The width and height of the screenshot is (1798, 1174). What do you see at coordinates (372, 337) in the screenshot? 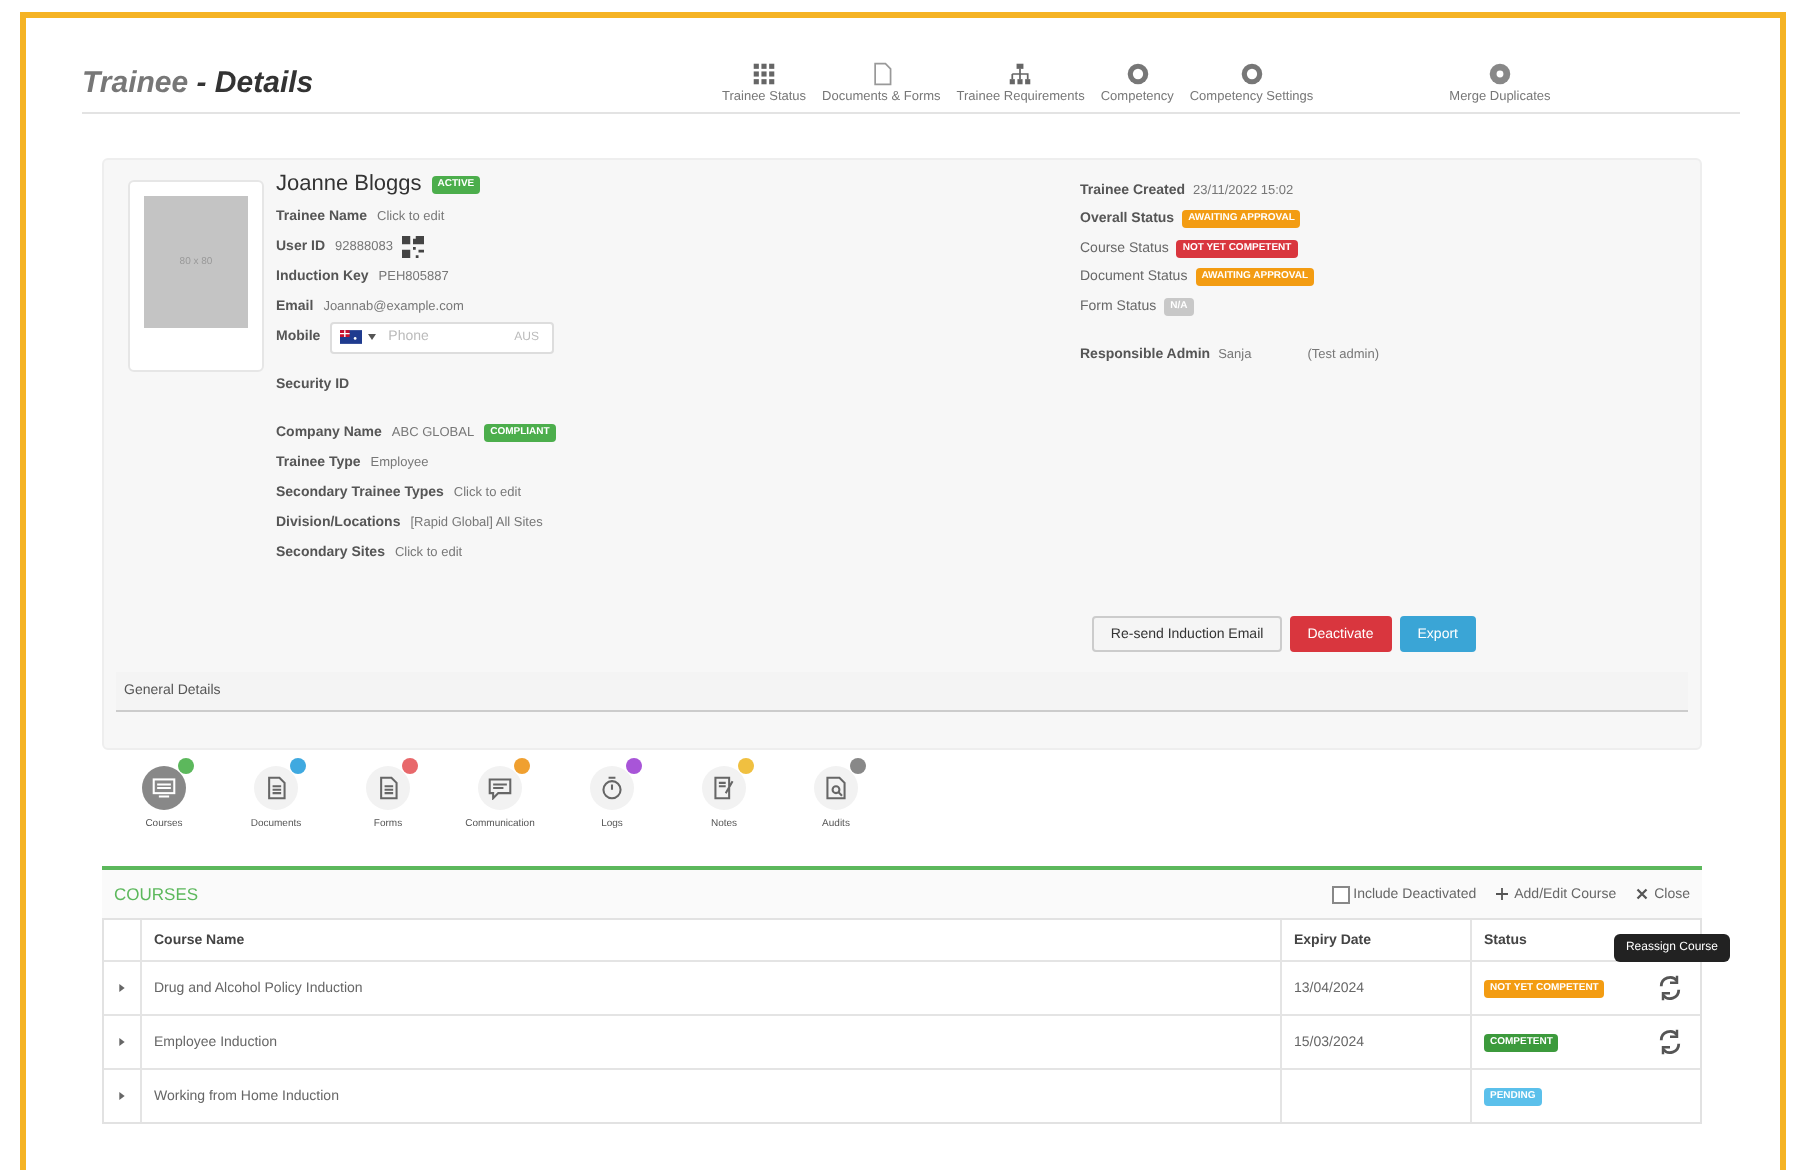
I see `caret-icon` at bounding box center [372, 337].